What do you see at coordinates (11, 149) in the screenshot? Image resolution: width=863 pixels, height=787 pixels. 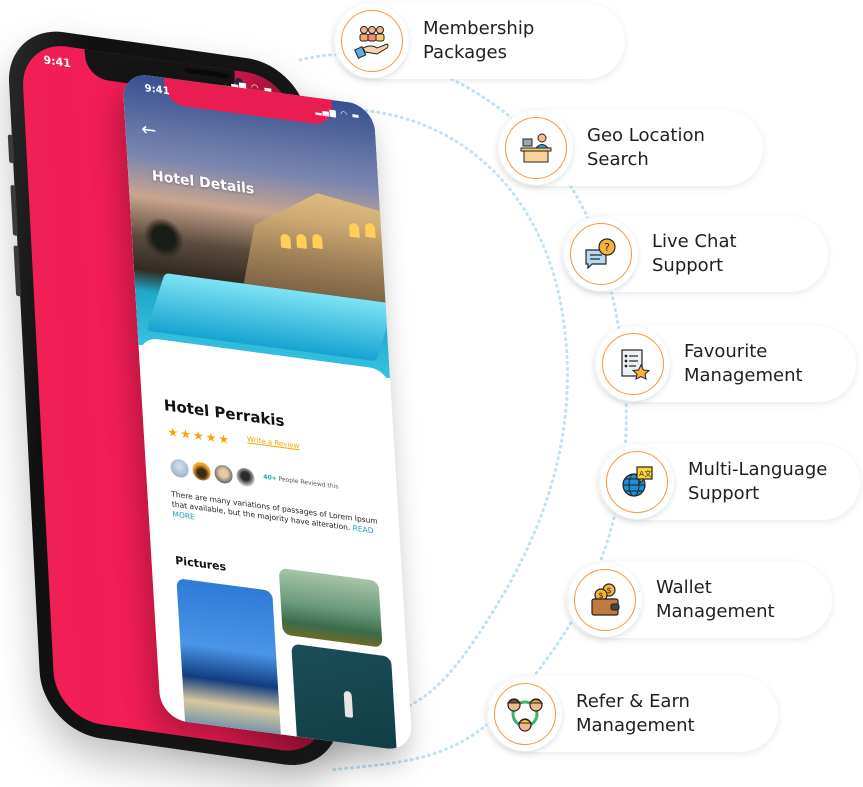 I see `mute-switch` at bounding box center [11, 149].